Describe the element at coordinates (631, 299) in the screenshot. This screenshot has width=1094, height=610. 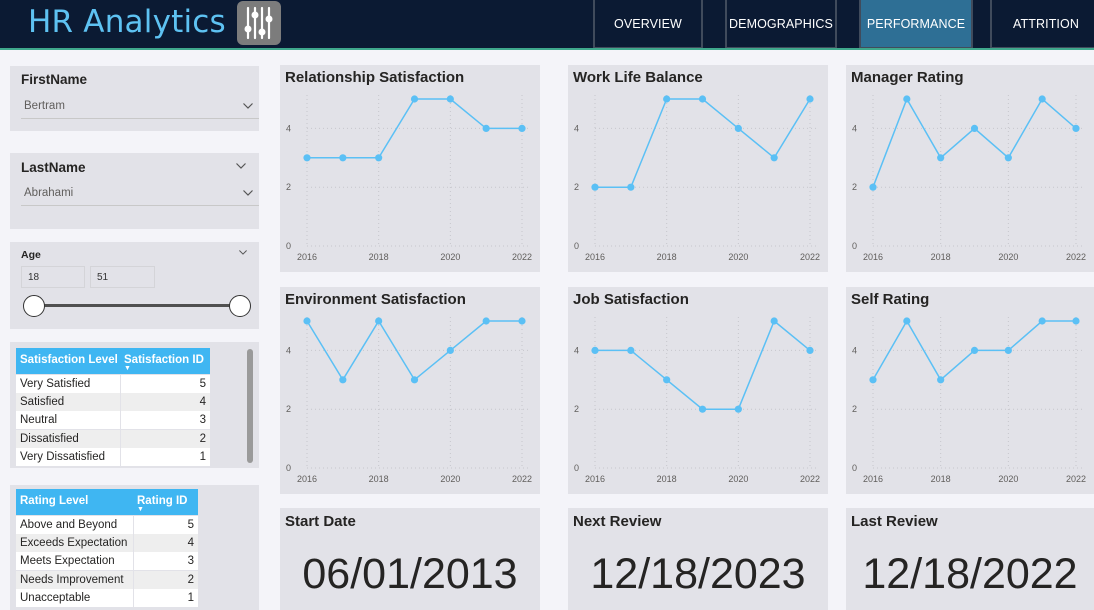
I see `chart-title: Job Satisfaction` at that location.